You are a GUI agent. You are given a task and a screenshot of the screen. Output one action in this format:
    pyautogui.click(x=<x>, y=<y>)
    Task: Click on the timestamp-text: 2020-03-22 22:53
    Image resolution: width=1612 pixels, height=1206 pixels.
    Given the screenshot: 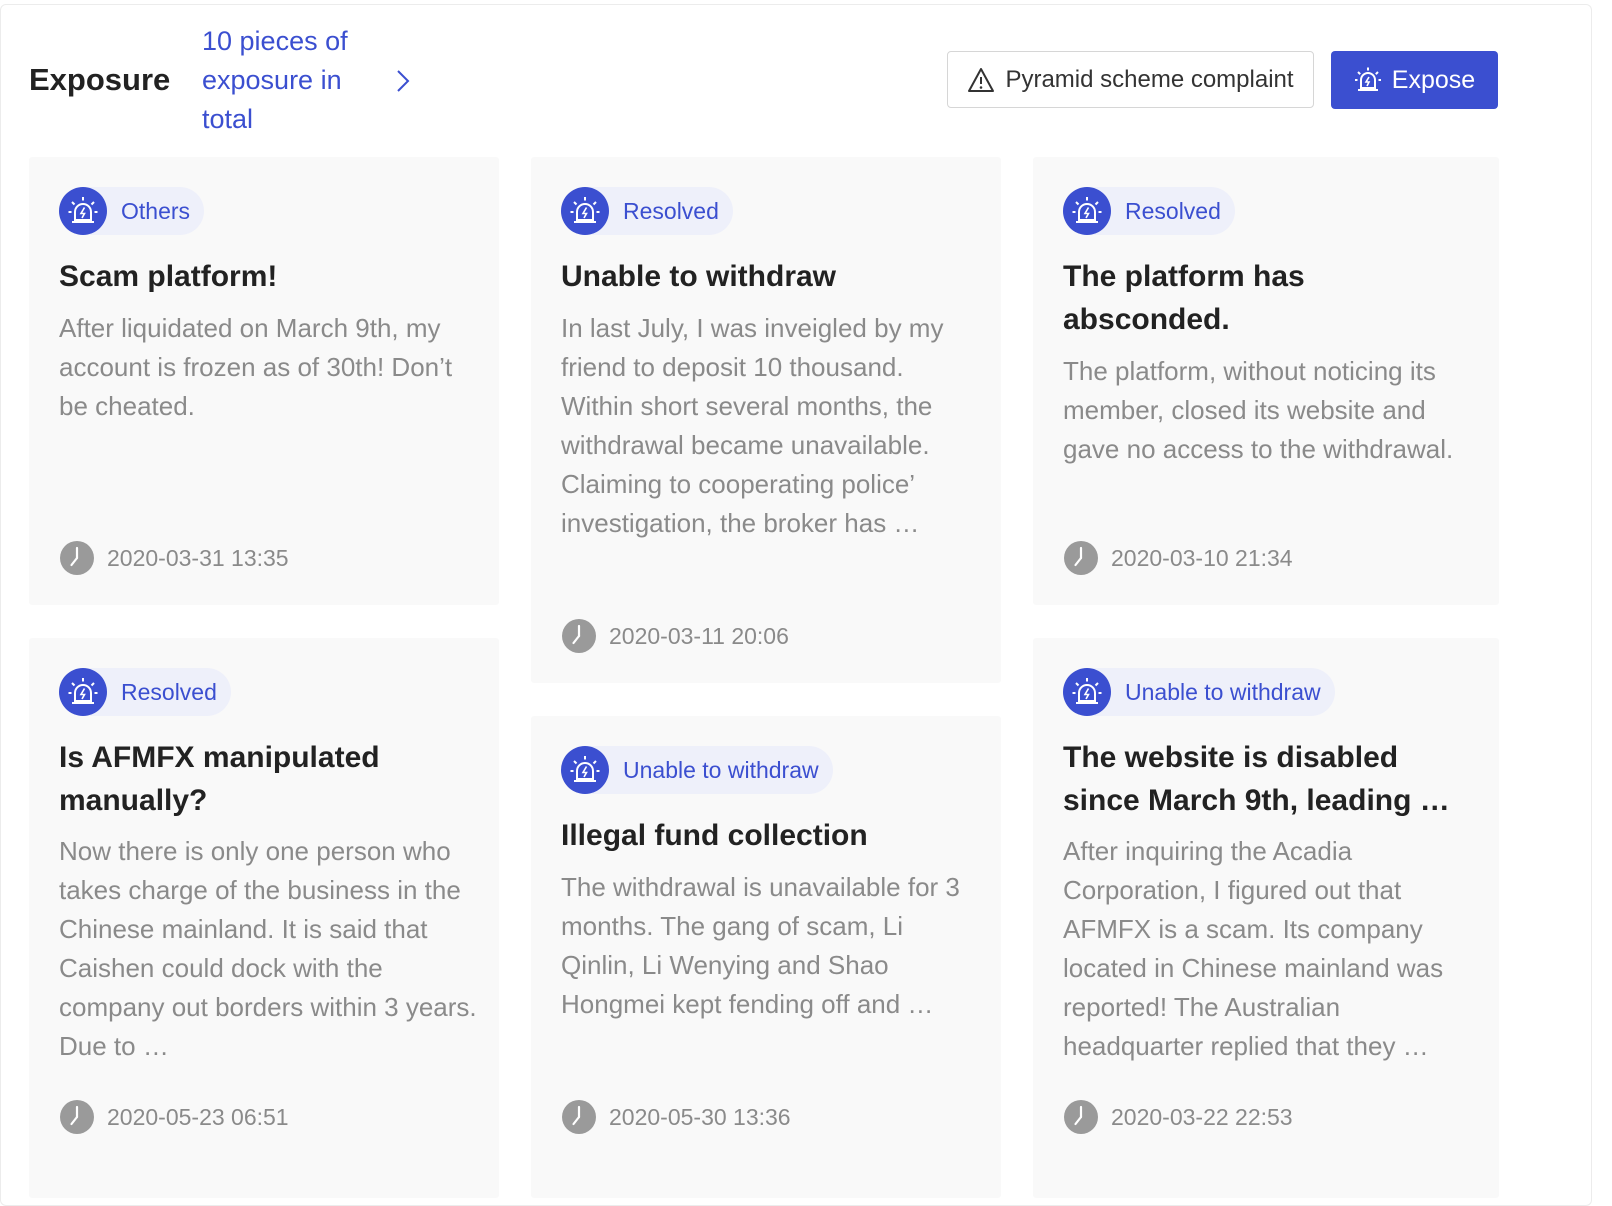 What is the action you would take?
    pyautogui.click(x=1202, y=1116)
    